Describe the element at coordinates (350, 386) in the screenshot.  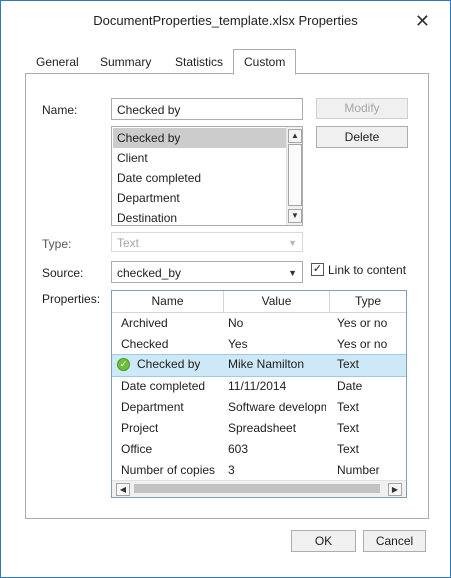
I see `cell-type: Date` at that location.